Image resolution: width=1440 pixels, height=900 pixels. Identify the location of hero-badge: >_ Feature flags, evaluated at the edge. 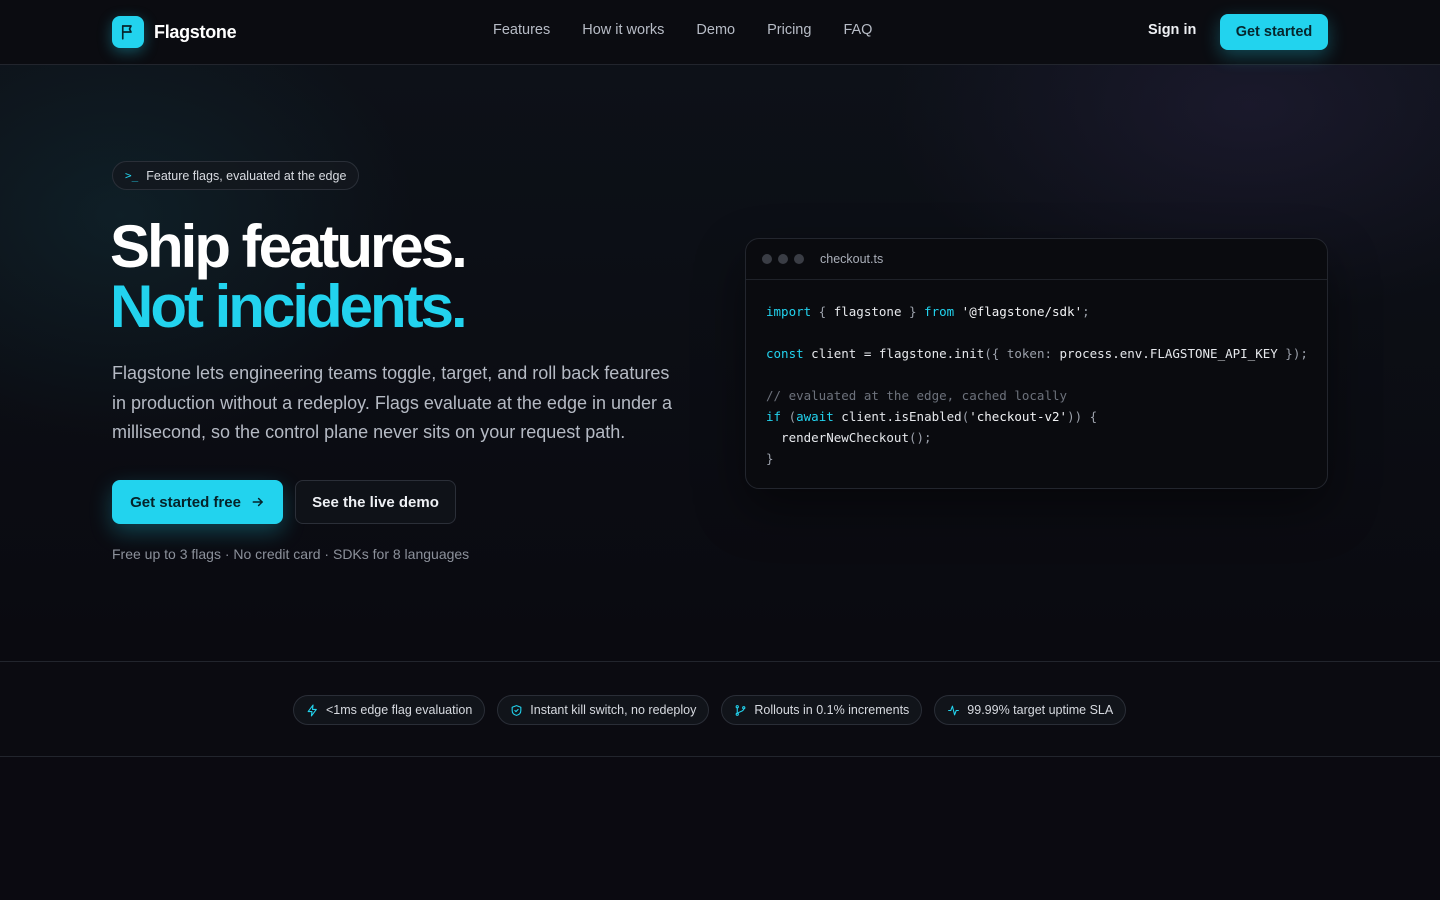
(236, 175).